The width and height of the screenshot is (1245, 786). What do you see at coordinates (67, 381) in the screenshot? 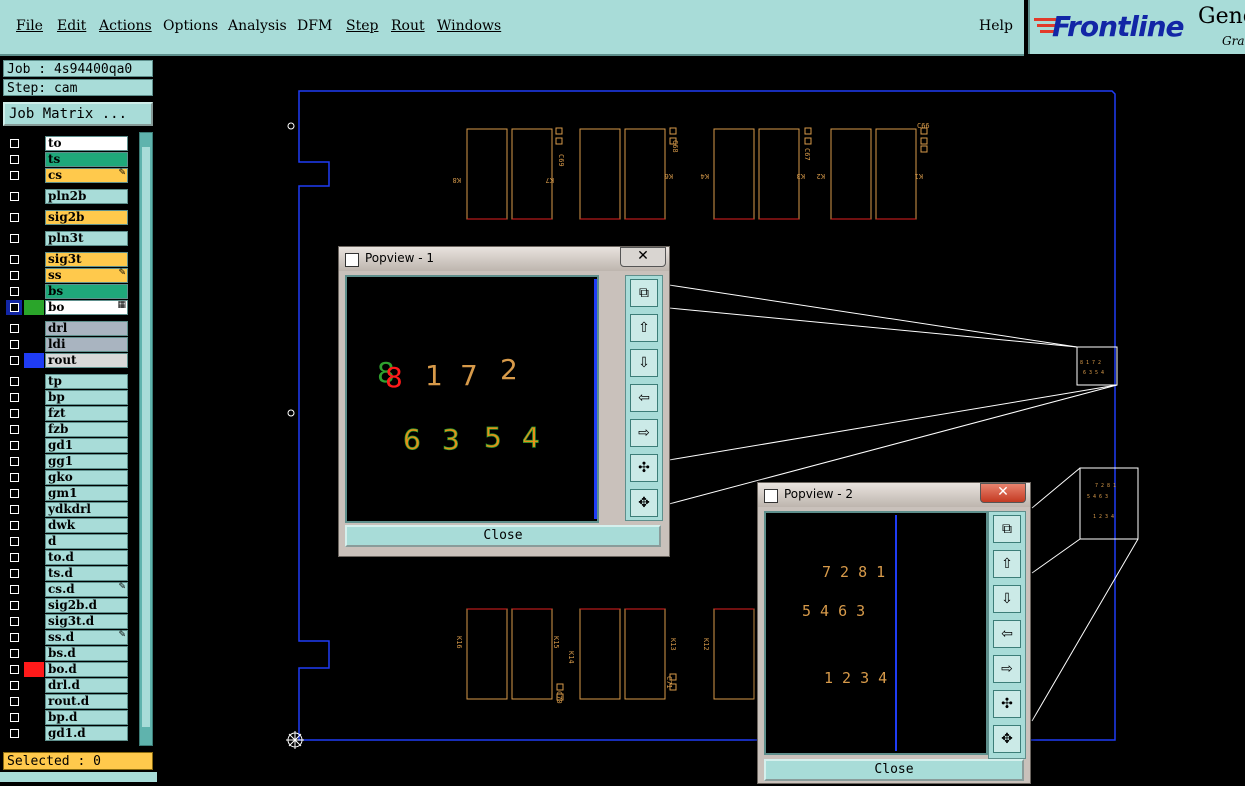
I see `layer-row-tp: tp` at bounding box center [67, 381].